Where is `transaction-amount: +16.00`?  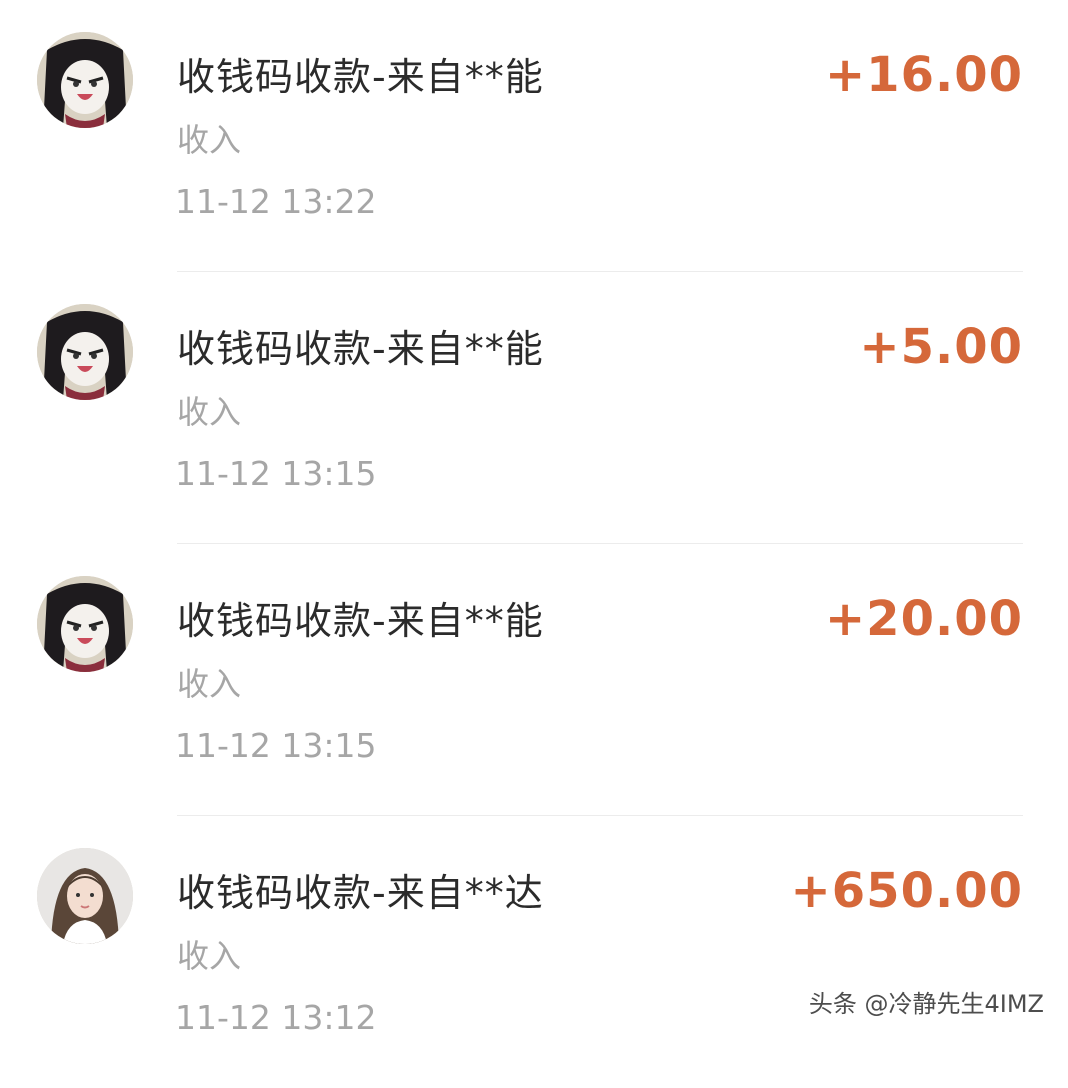
transaction-amount: +16.00 is located at coordinates (923, 75).